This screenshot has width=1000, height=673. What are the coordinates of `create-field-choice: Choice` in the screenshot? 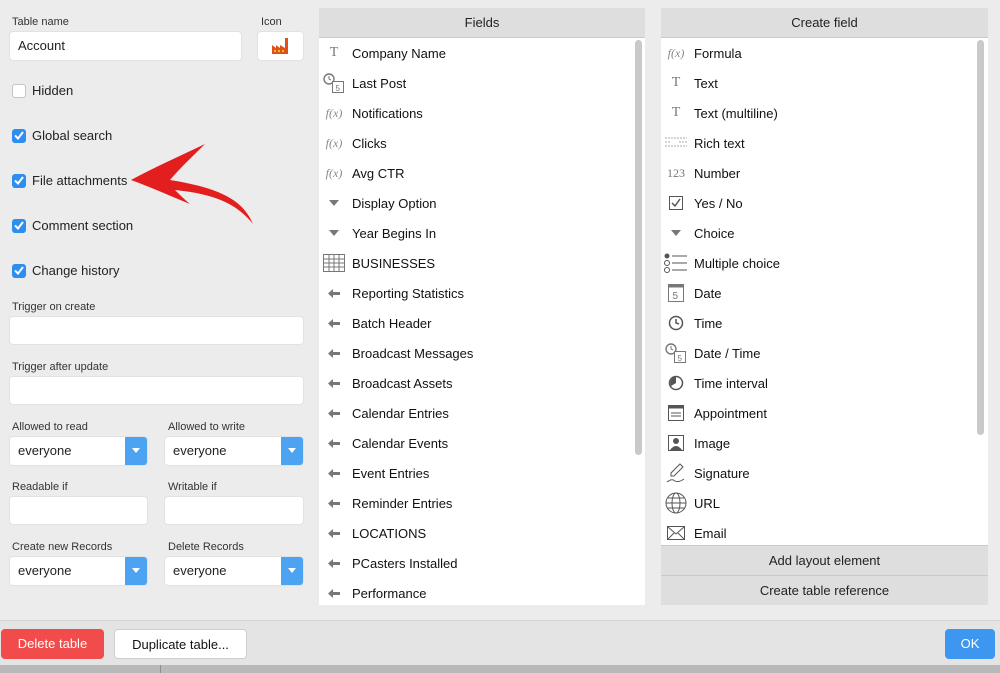 It's located at (697, 233).